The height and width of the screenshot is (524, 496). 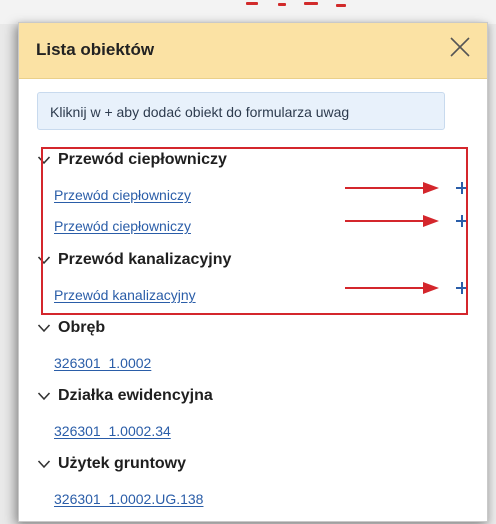 I want to click on object-link: 326301_1.0002.UG.138, so click(x=128, y=499).